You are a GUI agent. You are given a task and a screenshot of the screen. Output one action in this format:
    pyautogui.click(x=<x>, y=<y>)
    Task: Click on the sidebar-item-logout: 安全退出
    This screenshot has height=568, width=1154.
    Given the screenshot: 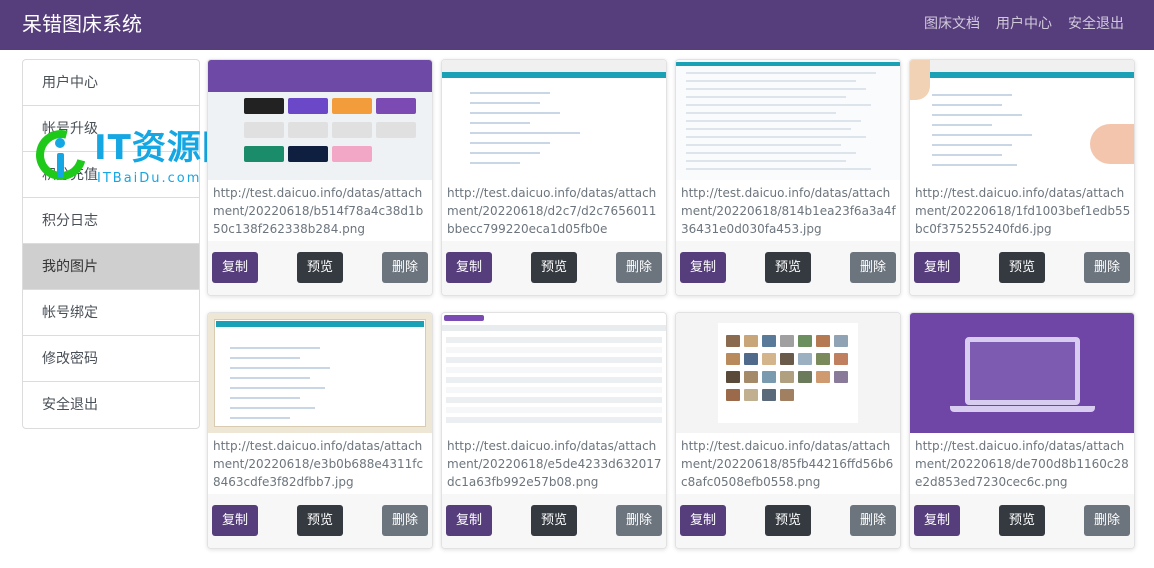 What is the action you would take?
    pyautogui.click(x=111, y=405)
    